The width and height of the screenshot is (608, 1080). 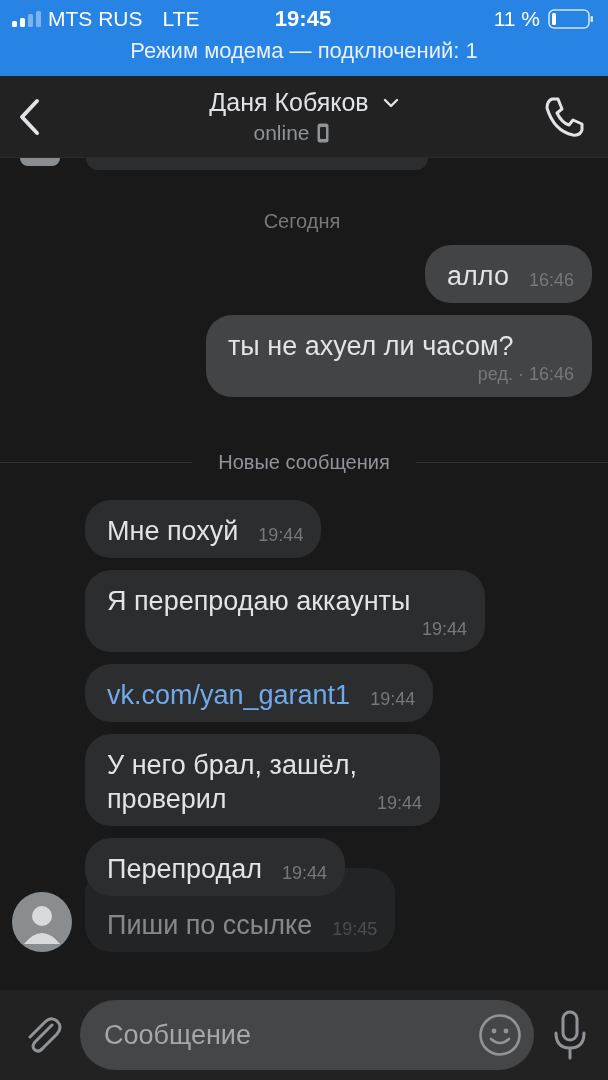 I want to click on smiley-icon, so click(x=500, y=1035).